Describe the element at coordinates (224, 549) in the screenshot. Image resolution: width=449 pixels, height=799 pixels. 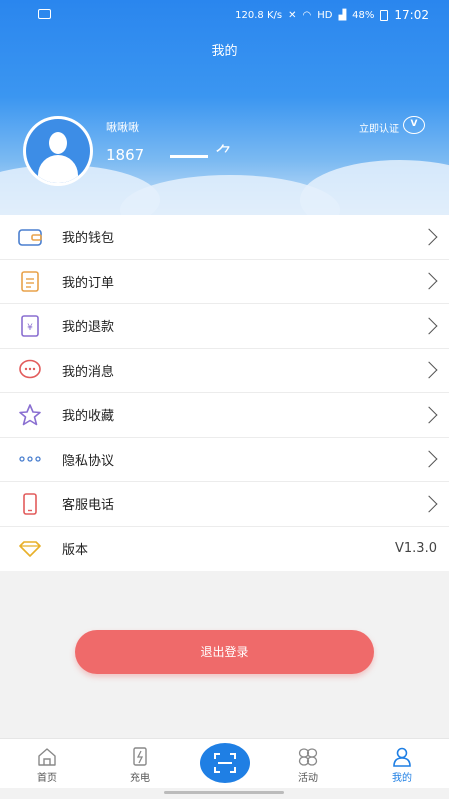
I see `menu-item-version: 版本 V1.3.0` at that location.